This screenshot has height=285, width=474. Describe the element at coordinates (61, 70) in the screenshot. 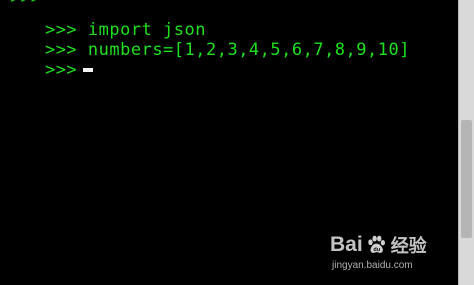

I see `prompt: >>>` at that location.